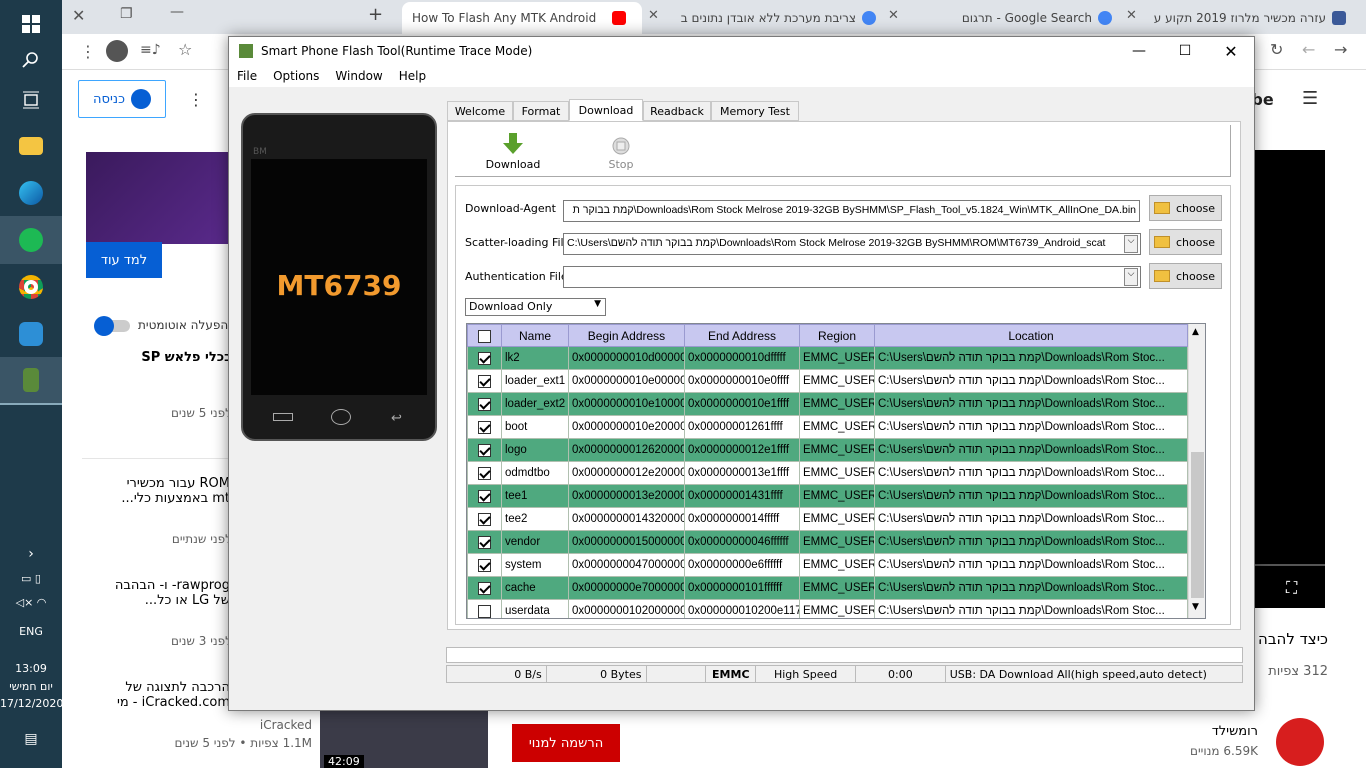  What do you see at coordinates (1231, 51) in the screenshot?
I see `close-icon: ✕` at bounding box center [1231, 51].